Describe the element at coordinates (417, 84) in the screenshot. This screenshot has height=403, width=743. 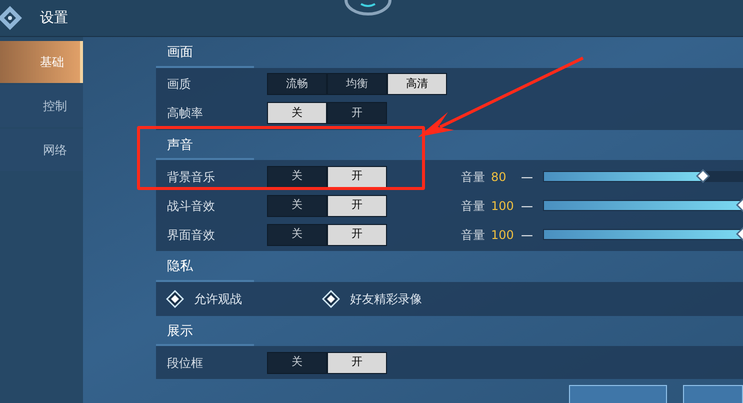
I see `segment-option: 高清` at that location.